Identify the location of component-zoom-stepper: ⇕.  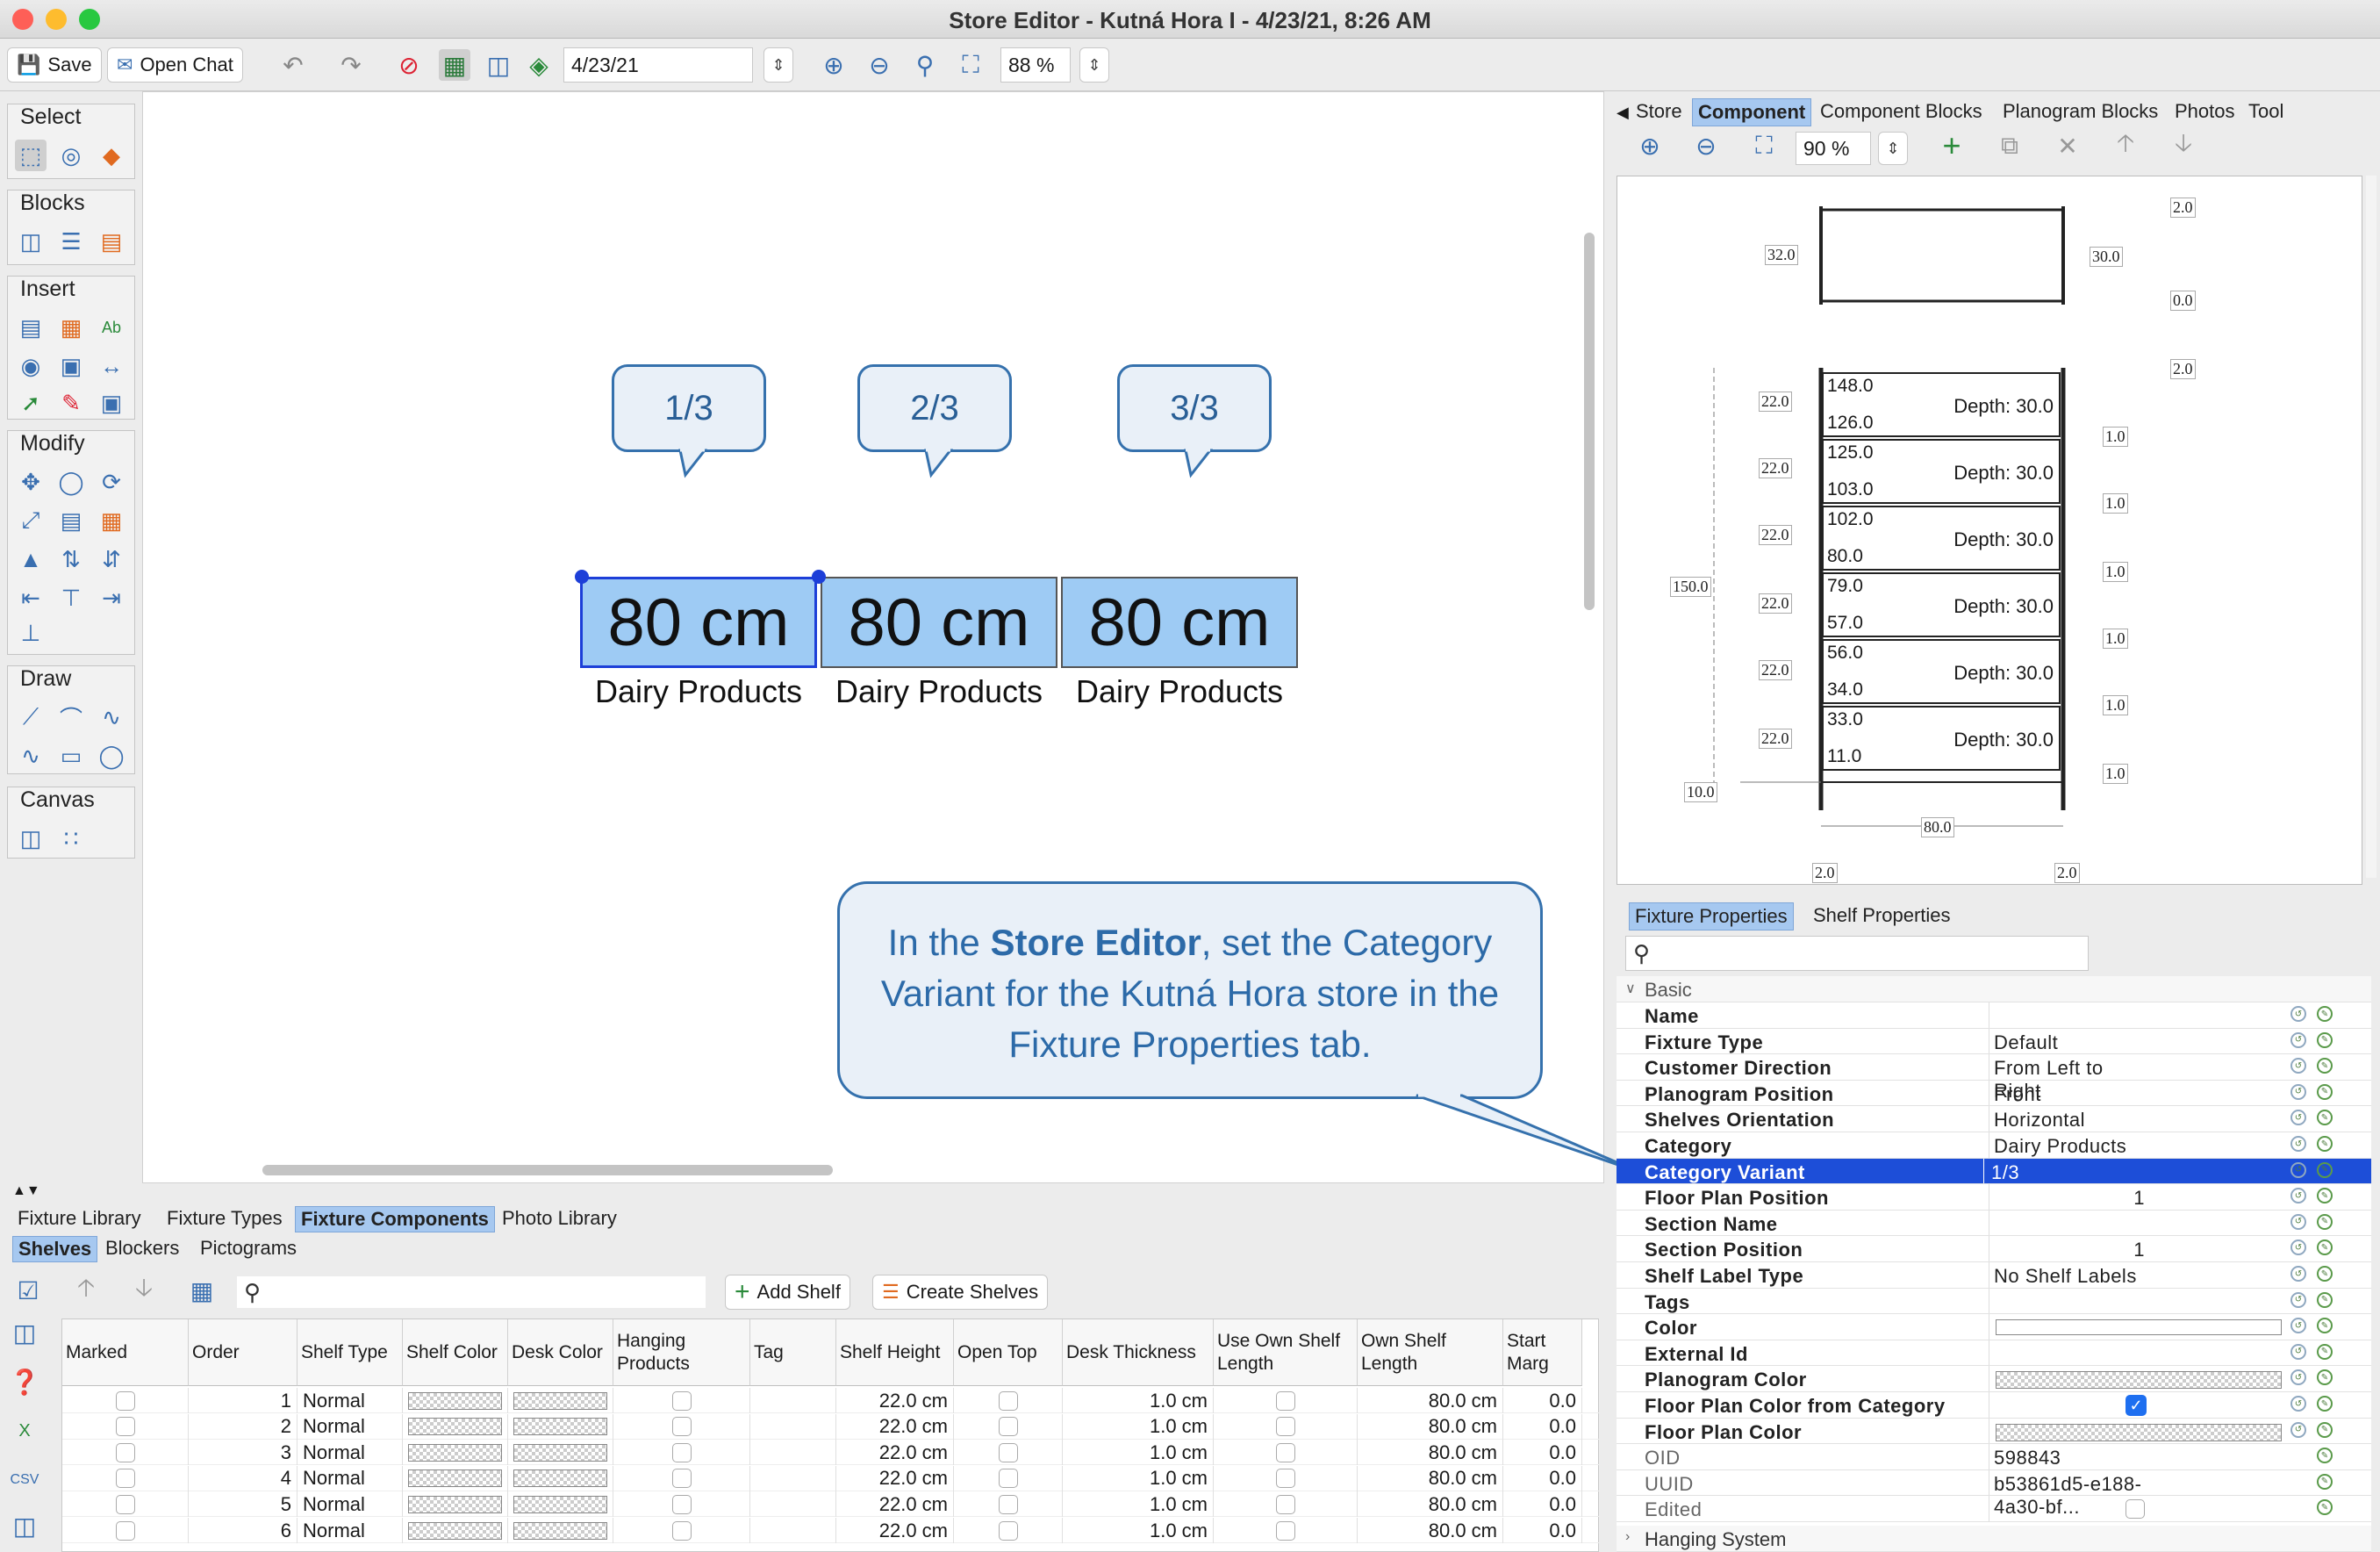
(1893, 148).